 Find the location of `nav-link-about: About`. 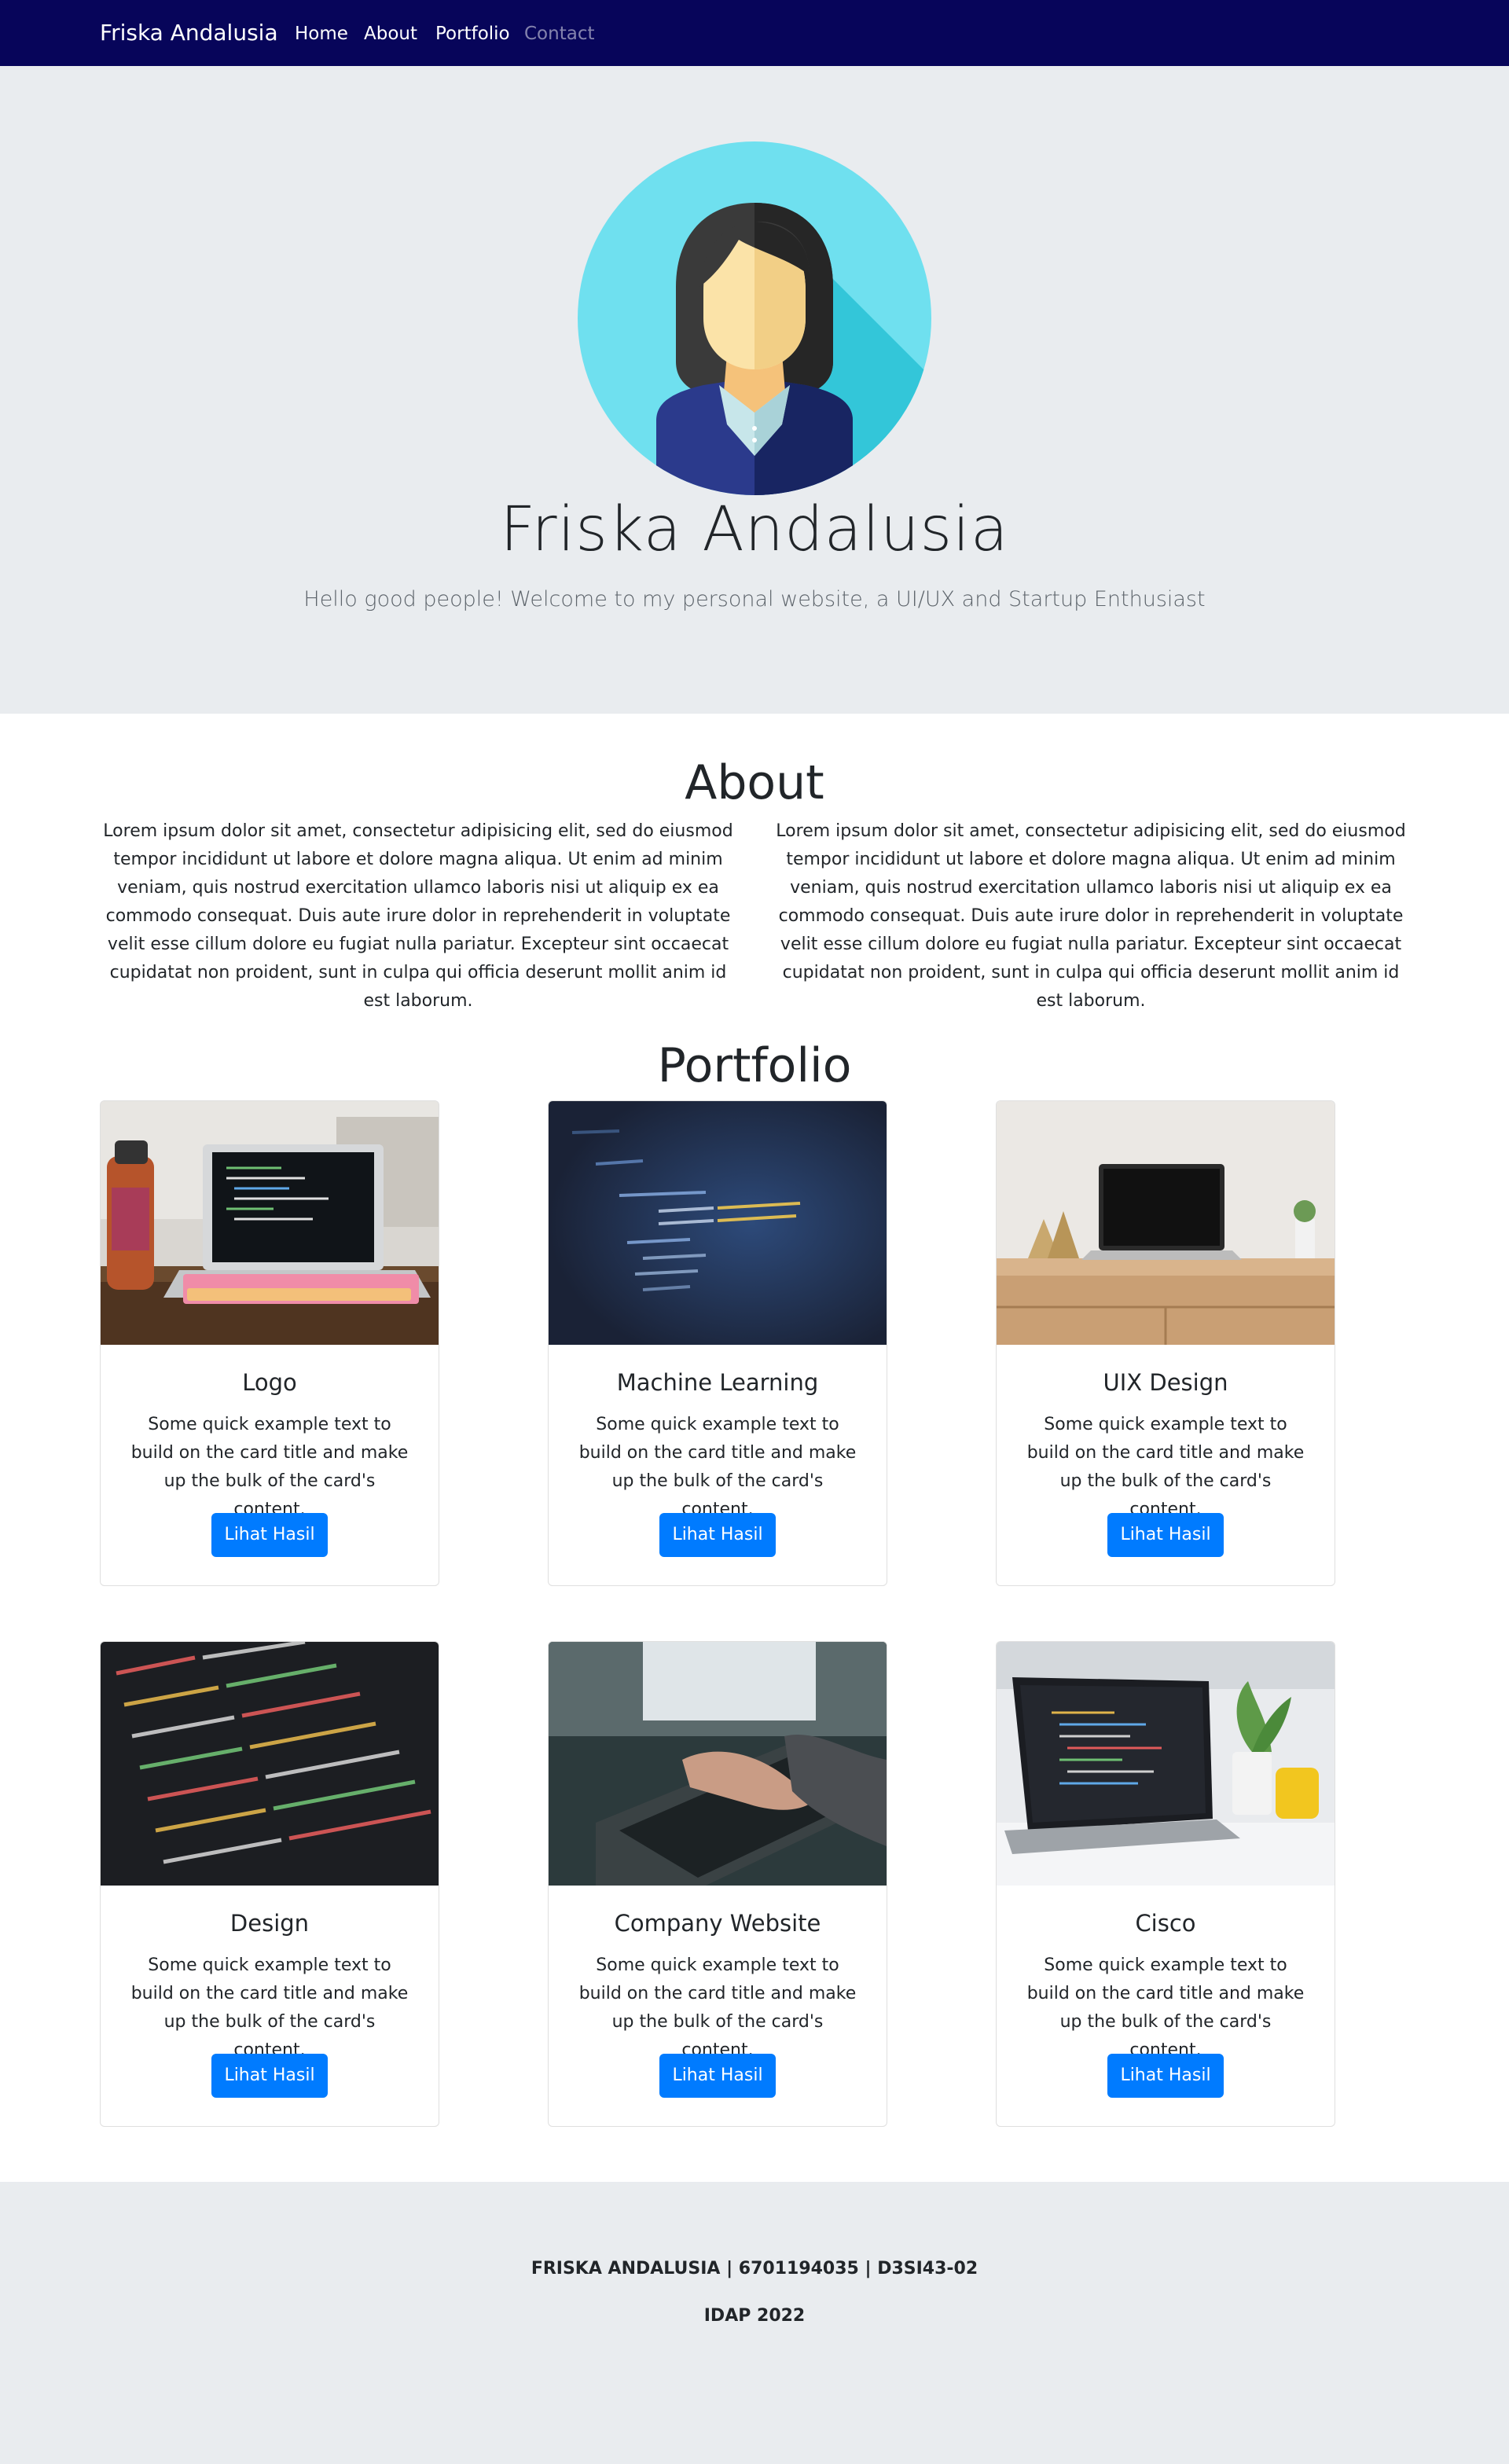

nav-link-about: About is located at coordinates (390, 34).